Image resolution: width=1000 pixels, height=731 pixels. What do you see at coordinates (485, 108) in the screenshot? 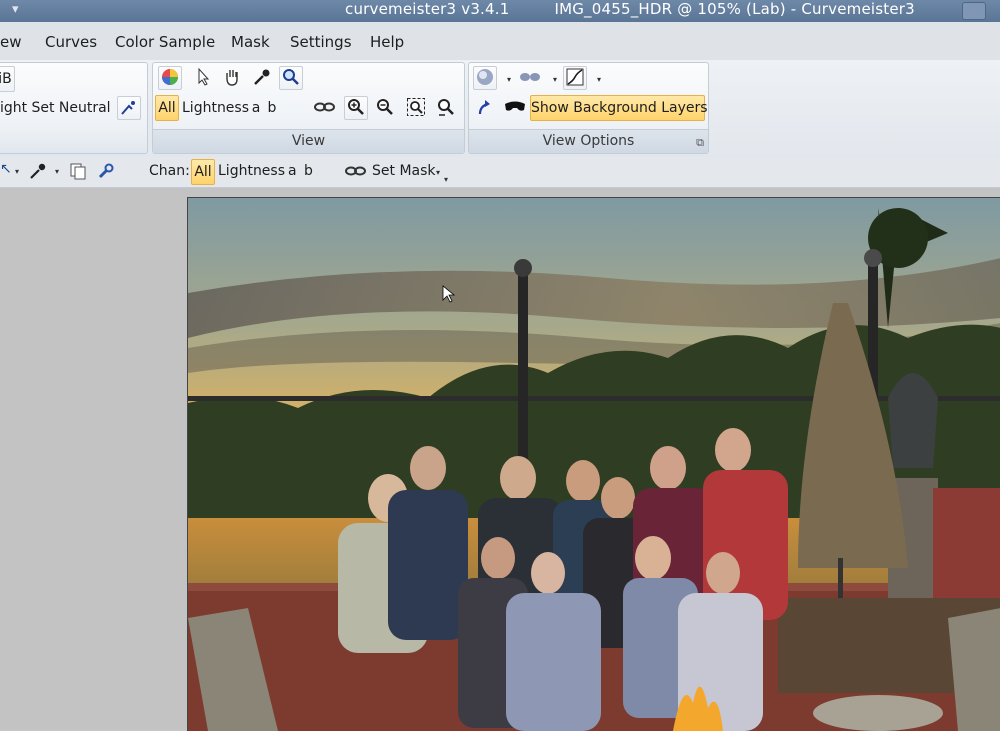
I see `curve-arrow-icon` at bounding box center [485, 108].